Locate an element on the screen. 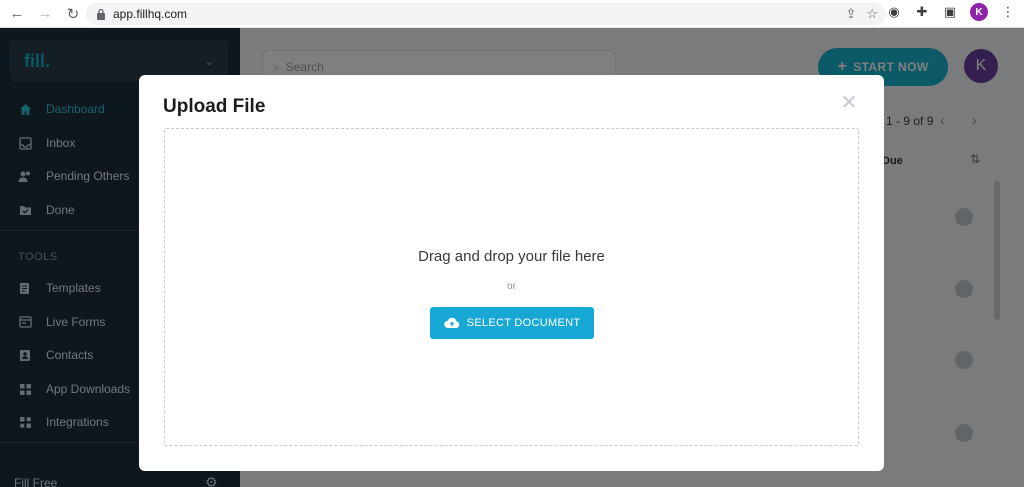 The height and width of the screenshot is (487, 1024). back-icon: ← is located at coordinates (17, 14).